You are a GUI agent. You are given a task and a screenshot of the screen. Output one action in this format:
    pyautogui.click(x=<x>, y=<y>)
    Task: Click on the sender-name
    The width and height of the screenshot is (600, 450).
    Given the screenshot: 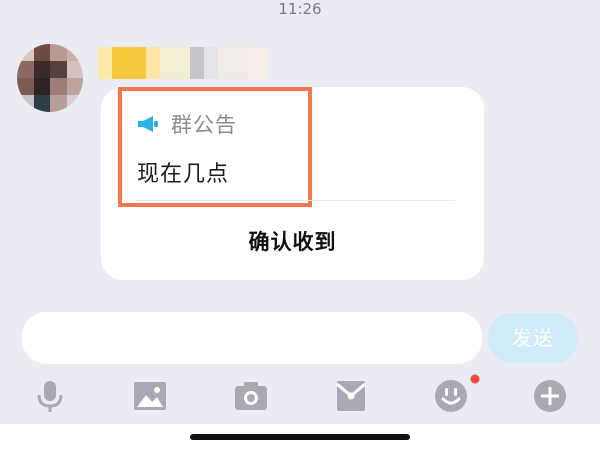 What is the action you would take?
    pyautogui.click(x=183, y=63)
    